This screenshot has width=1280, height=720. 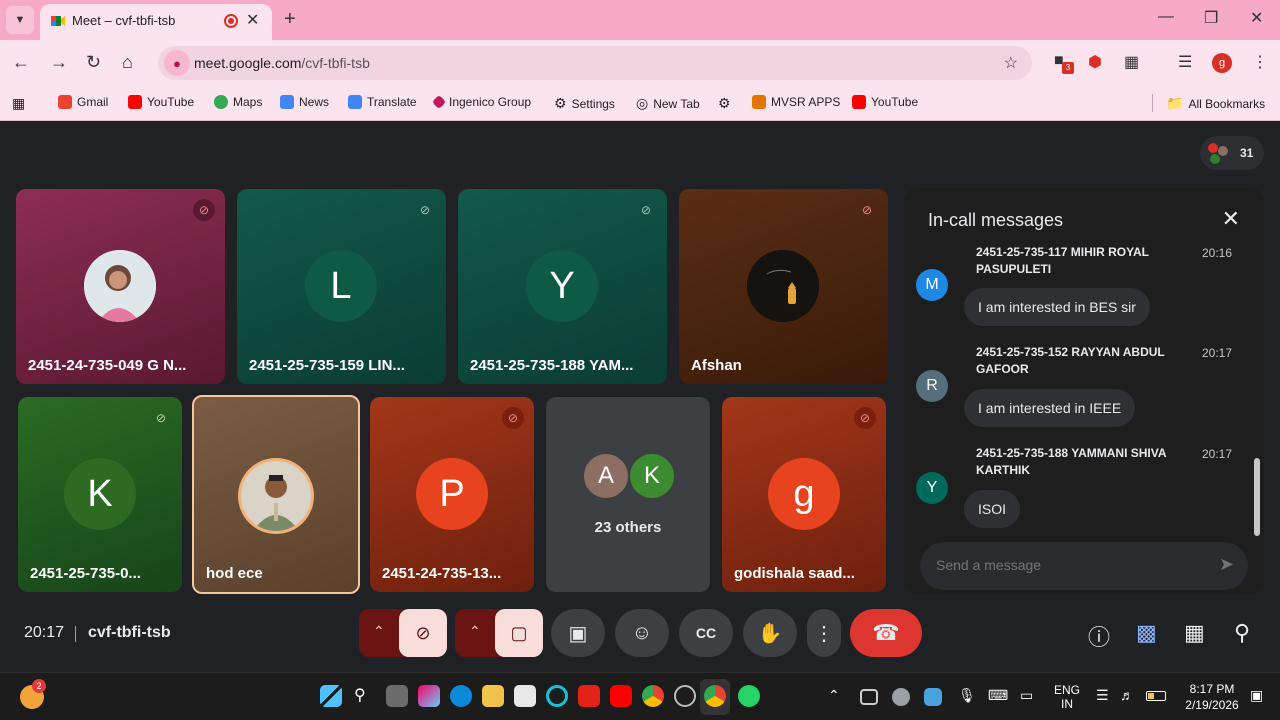 I want to click on bookmark-news: News, so click(x=304, y=102).